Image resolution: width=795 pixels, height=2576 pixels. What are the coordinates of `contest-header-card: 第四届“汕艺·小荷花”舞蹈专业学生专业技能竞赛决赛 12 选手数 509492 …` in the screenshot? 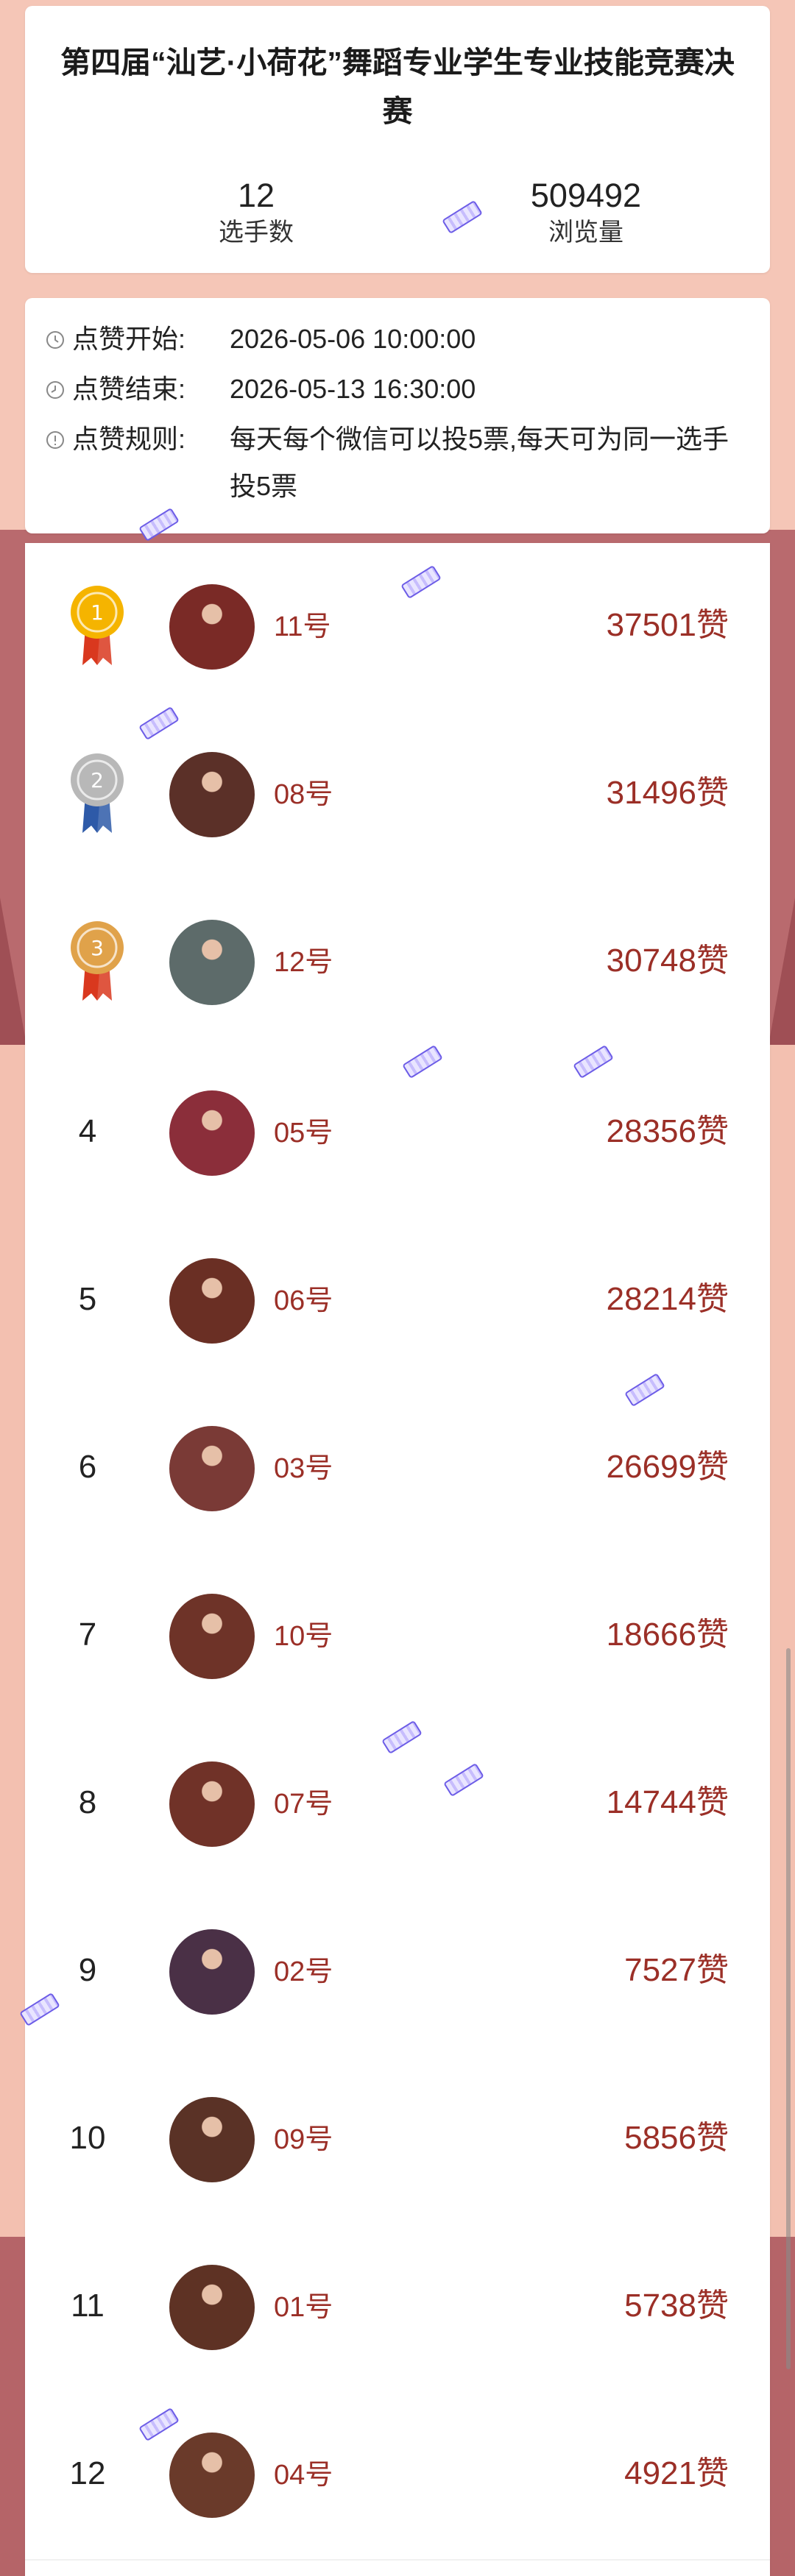 It's located at (397, 139).